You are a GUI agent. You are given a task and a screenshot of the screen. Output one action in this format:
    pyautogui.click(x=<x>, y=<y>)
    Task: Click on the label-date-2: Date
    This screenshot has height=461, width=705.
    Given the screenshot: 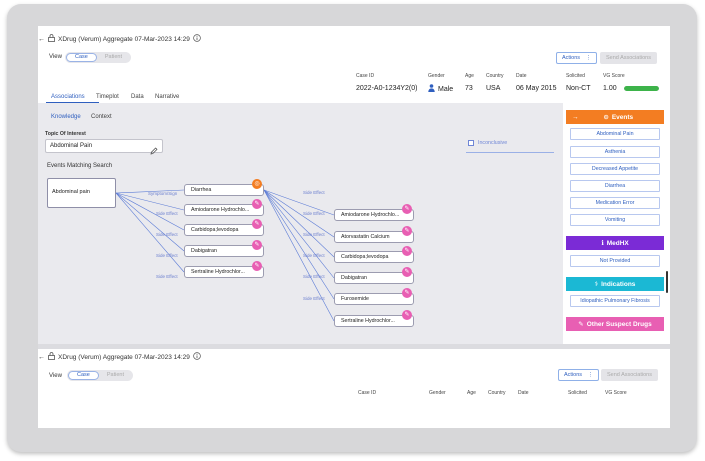 What is the action you would take?
    pyautogui.click(x=523, y=393)
    